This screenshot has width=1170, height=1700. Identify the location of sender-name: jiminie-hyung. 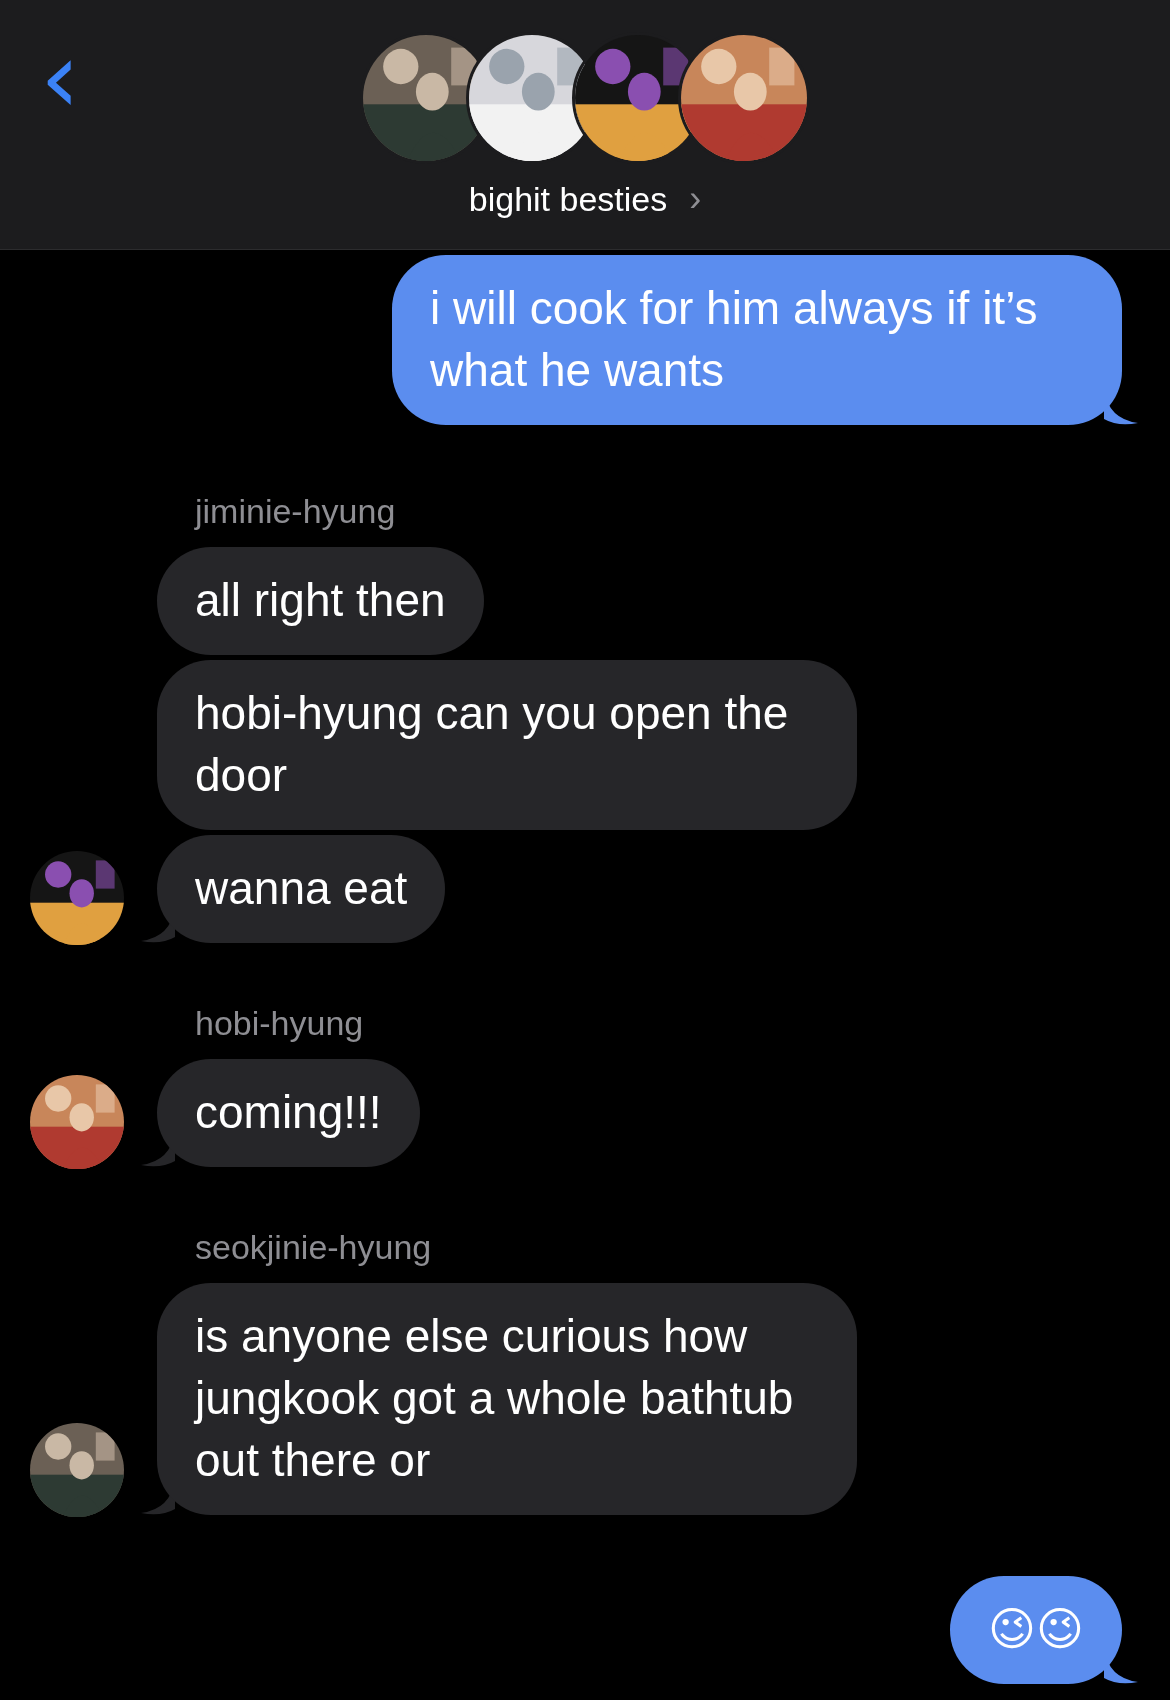
(295, 511).